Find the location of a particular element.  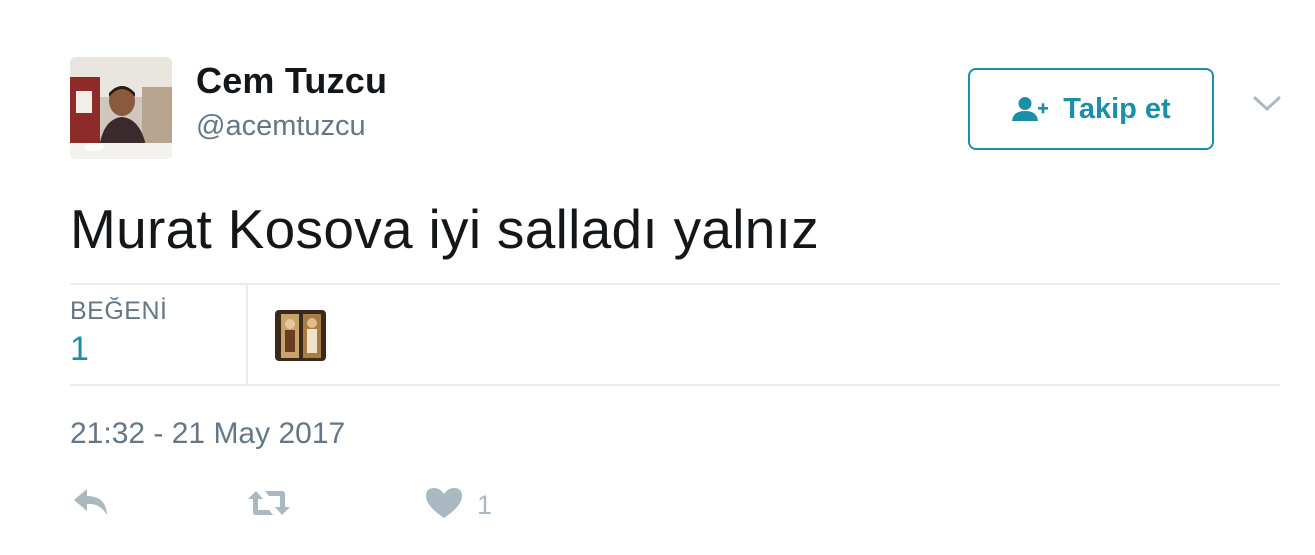

add-user-icon is located at coordinates (1030, 109).